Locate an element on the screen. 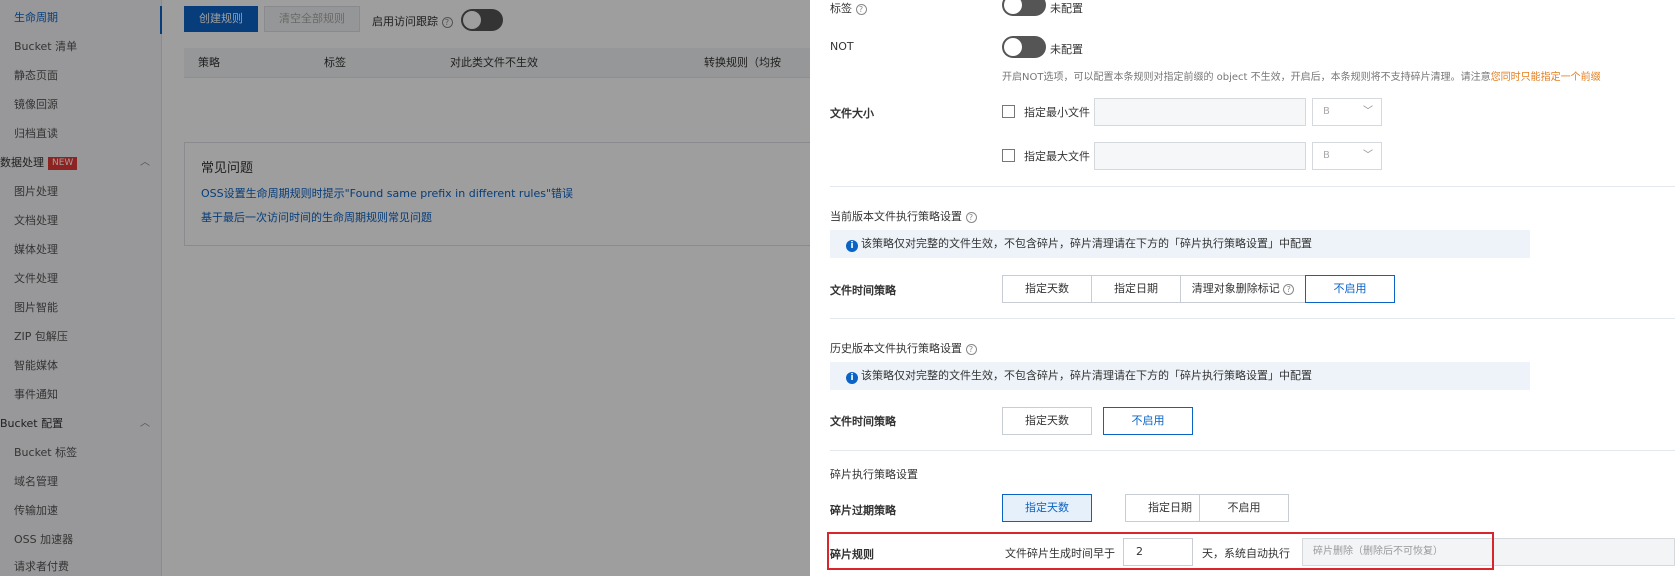 The image size is (1675, 576). max-file-input is located at coordinates (1200, 156).